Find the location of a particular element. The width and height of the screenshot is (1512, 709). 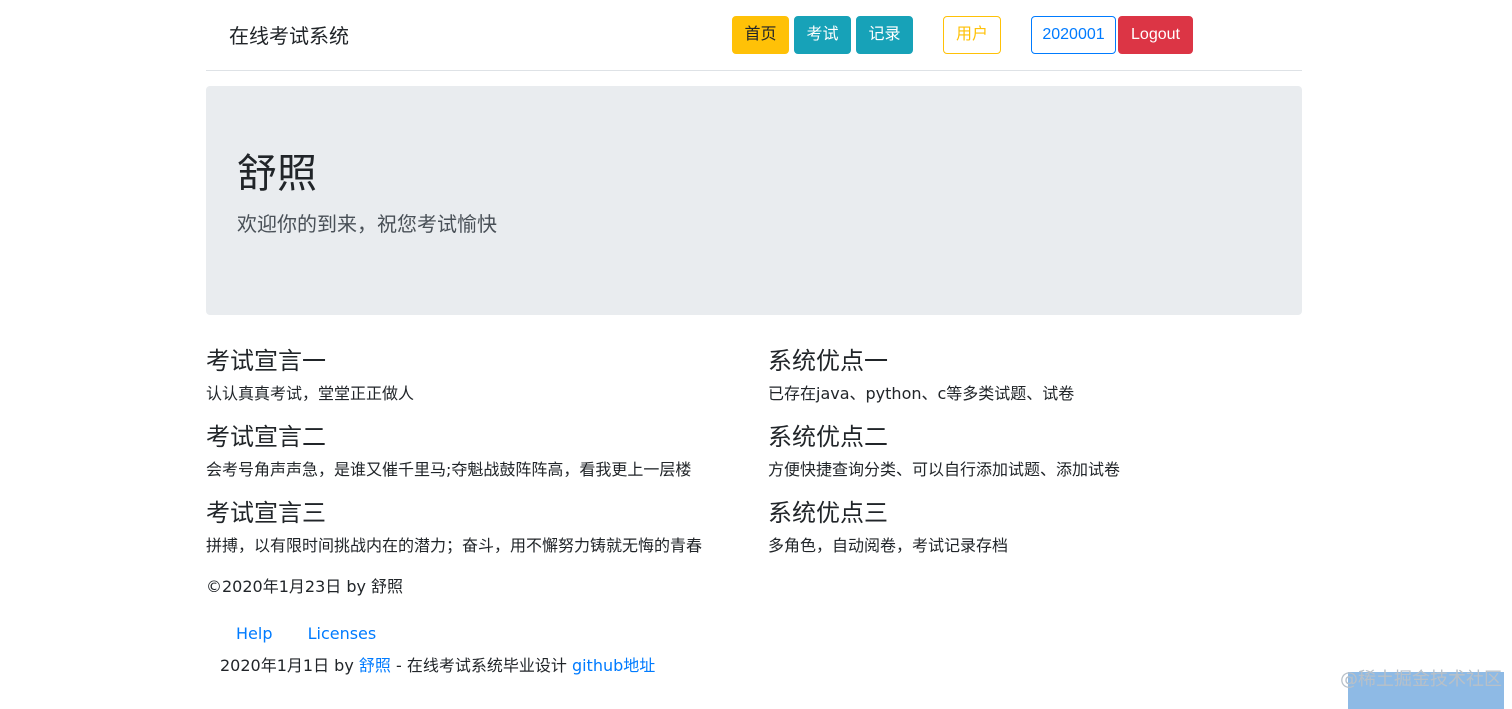

advantage-heading: 系统优点二 is located at coordinates (828, 437).